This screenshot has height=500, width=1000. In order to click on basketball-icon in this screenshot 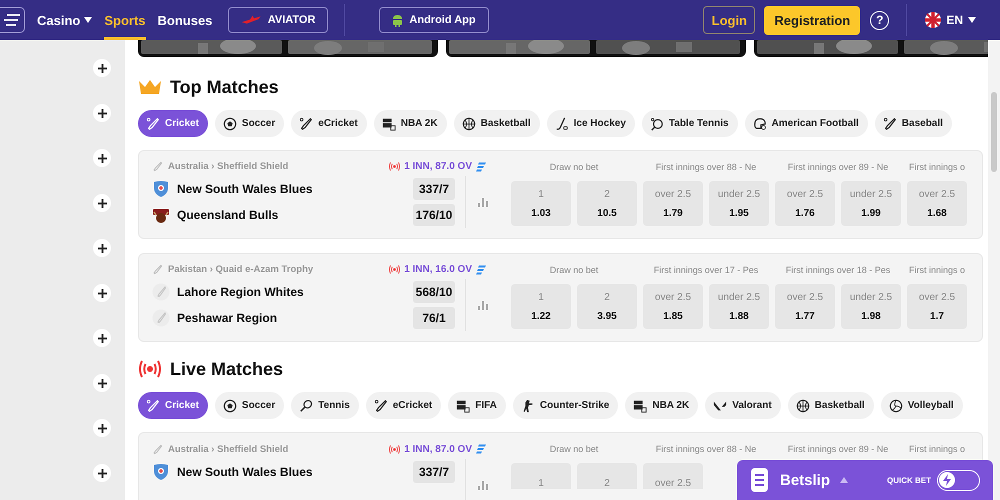, I will do `click(469, 123)`.